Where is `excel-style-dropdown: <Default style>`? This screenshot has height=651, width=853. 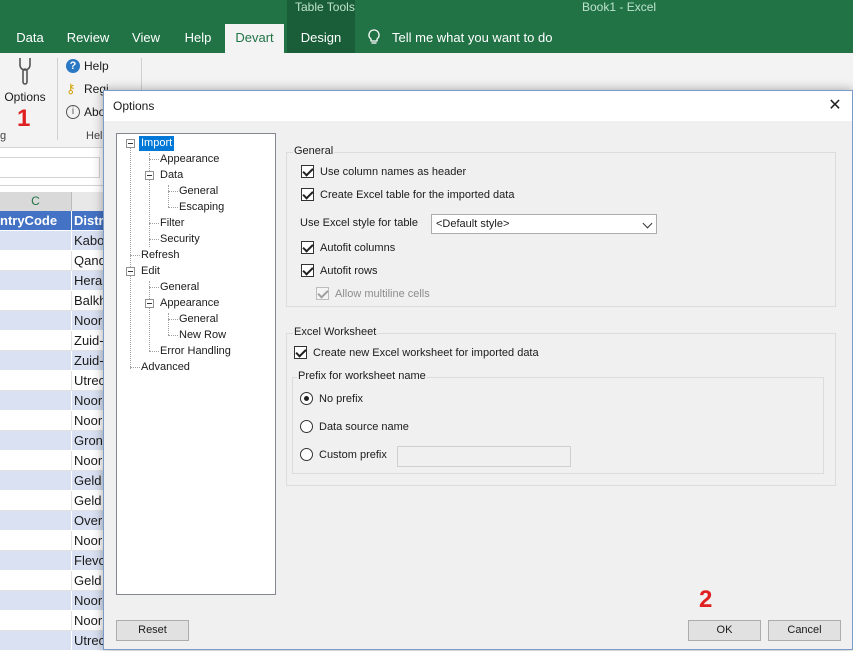
excel-style-dropdown: <Default style> is located at coordinates (544, 224).